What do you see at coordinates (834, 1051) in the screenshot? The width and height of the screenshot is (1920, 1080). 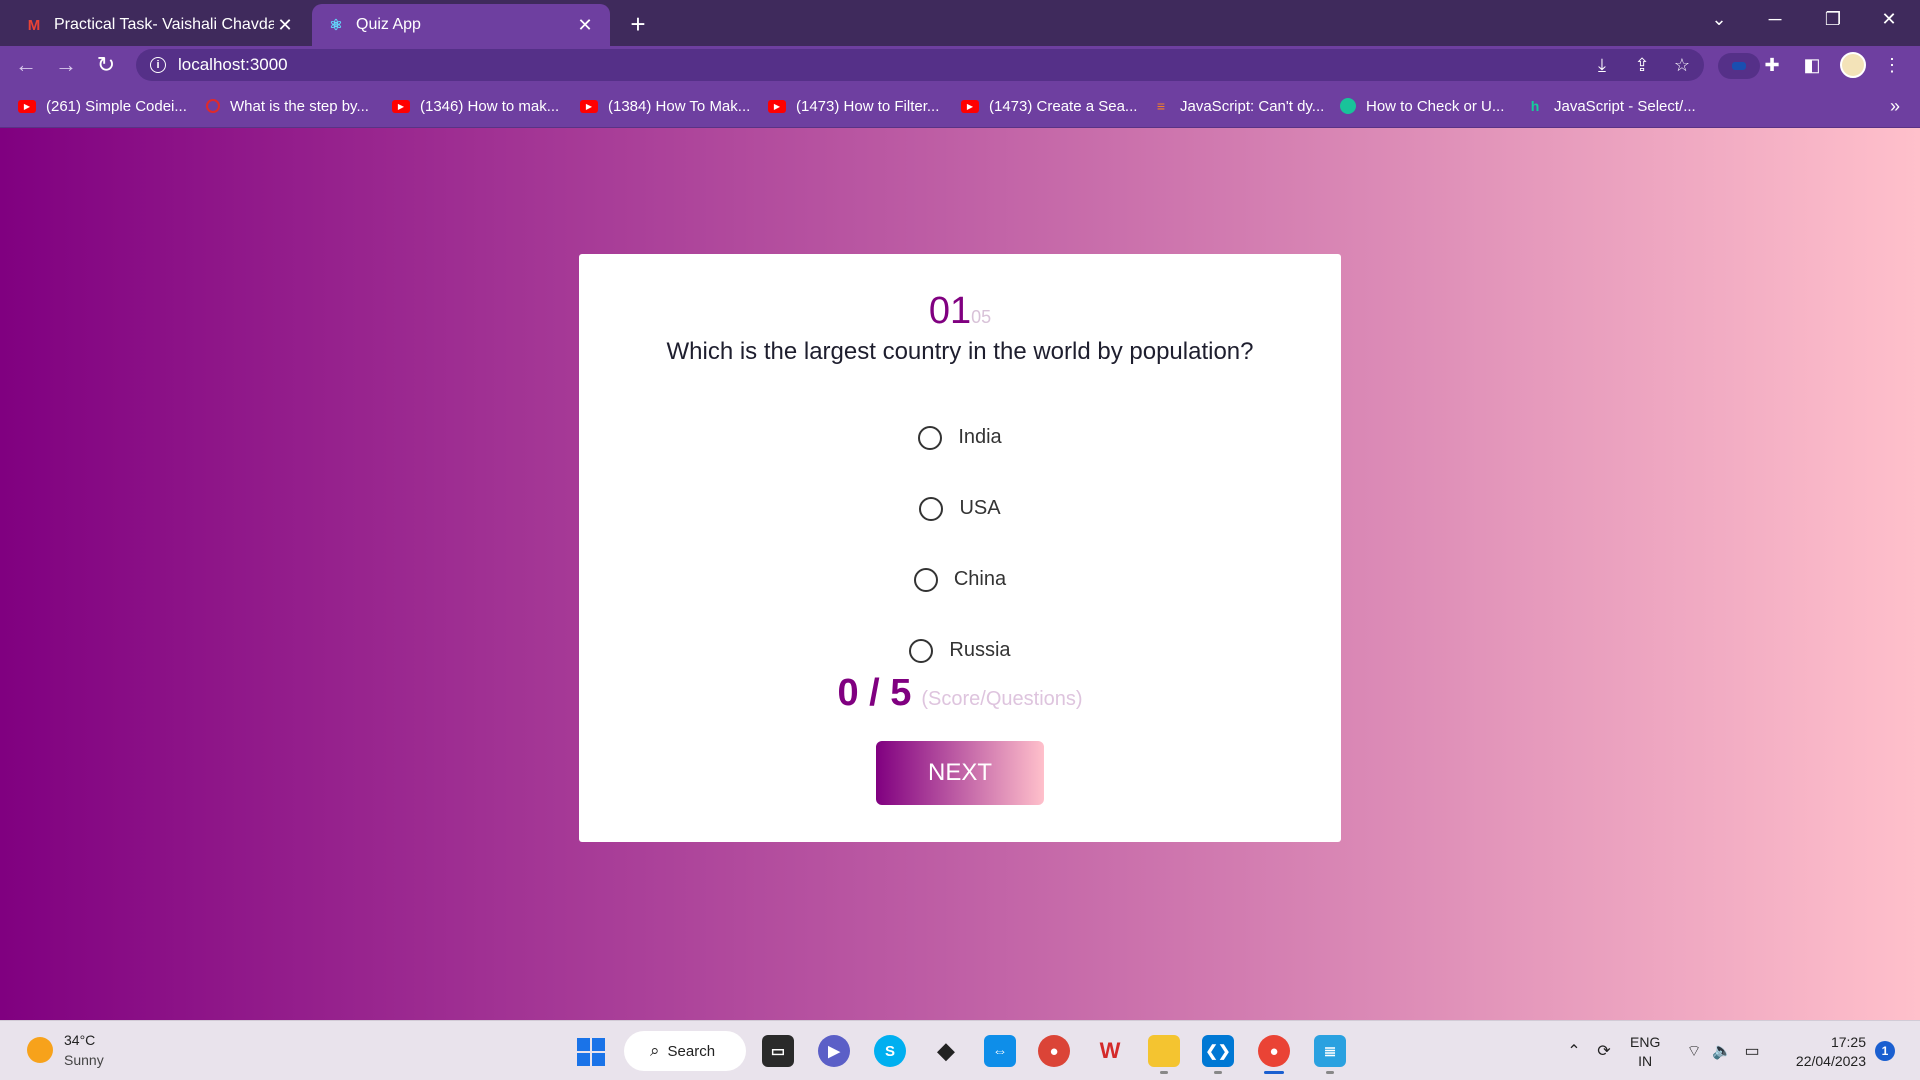 I see `teams-chat-icon: ▶` at bounding box center [834, 1051].